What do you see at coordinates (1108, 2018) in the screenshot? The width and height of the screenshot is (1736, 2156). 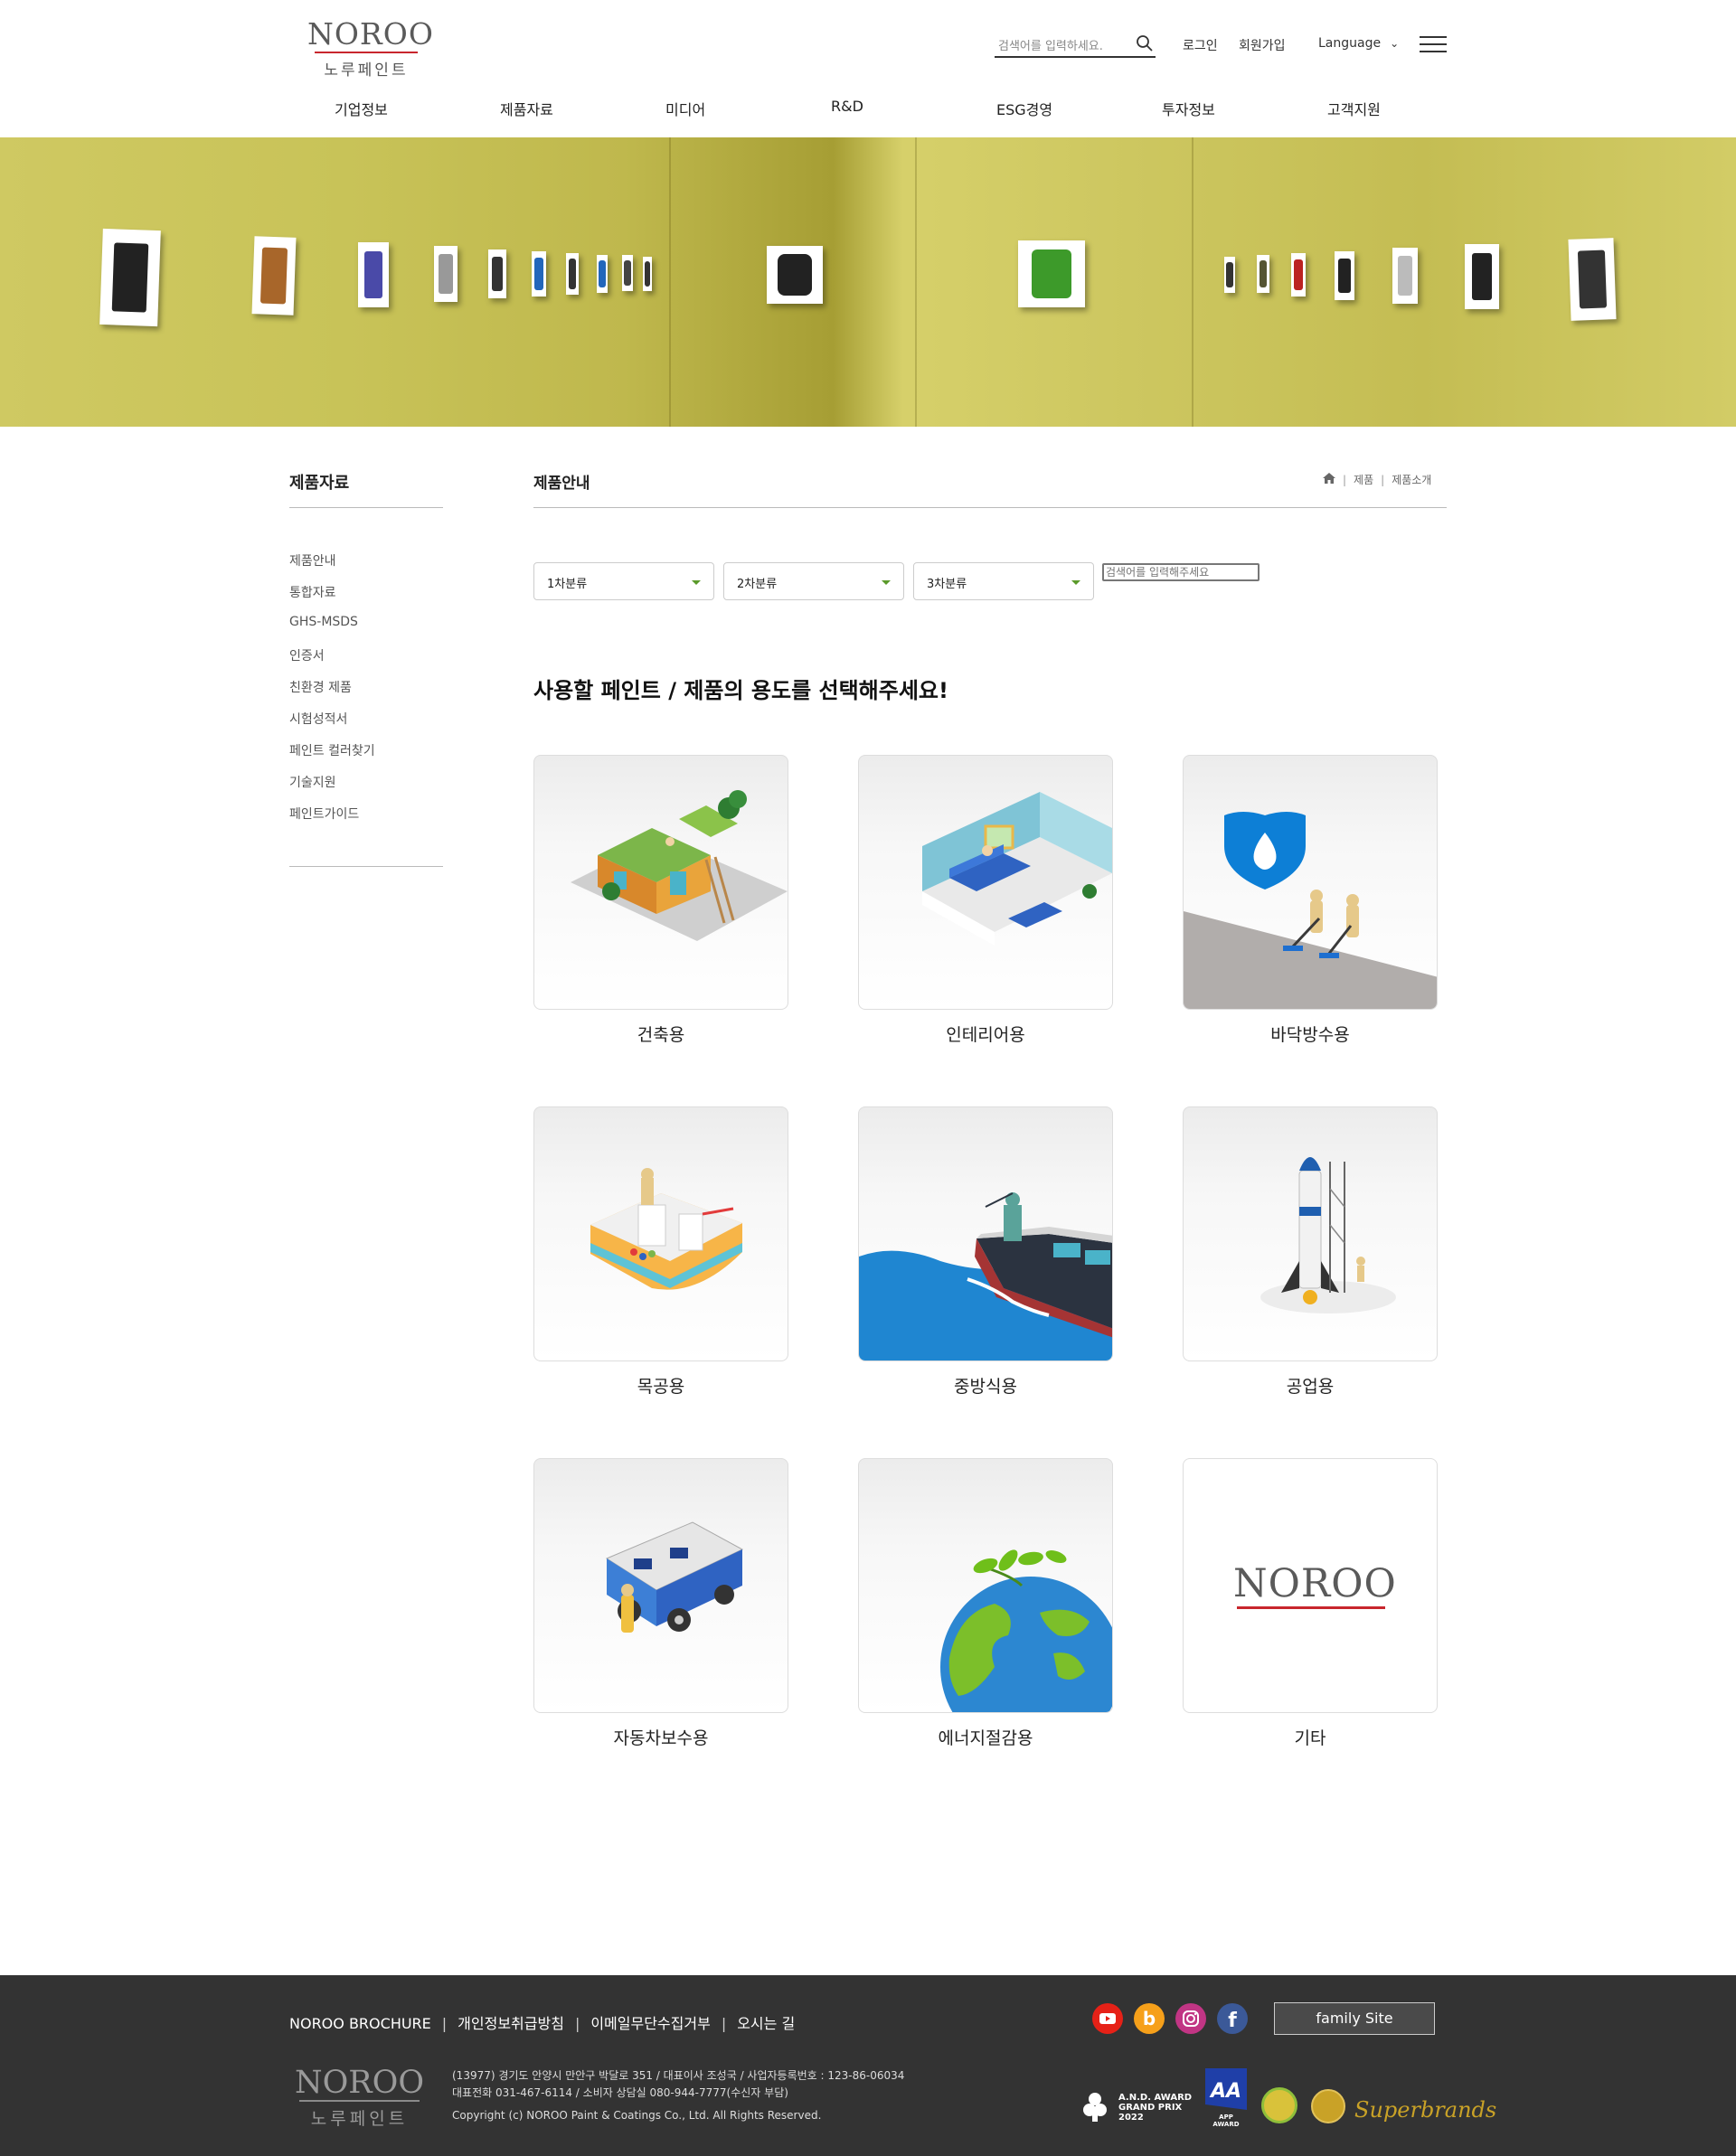 I see `youtube-icon` at bounding box center [1108, 2018].